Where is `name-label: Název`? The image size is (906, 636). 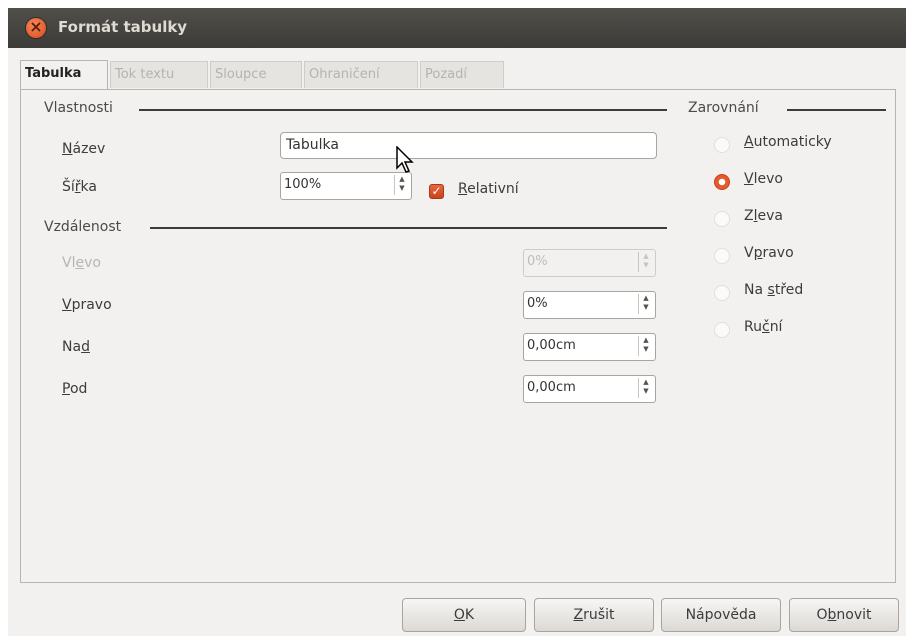
name-label: Název is located at coordinates (84, 149).